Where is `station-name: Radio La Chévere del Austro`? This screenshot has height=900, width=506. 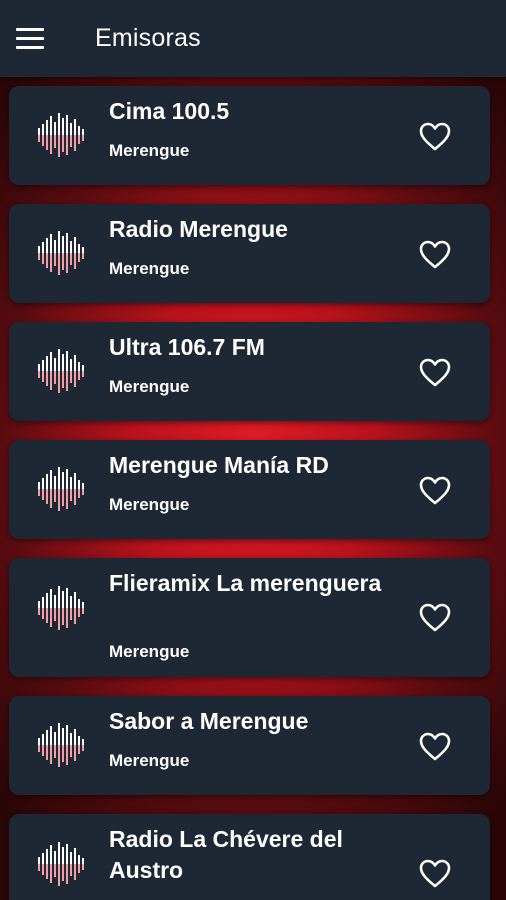
station-name: Radio La Chévere del Austro is located at coordinates (226, 854).